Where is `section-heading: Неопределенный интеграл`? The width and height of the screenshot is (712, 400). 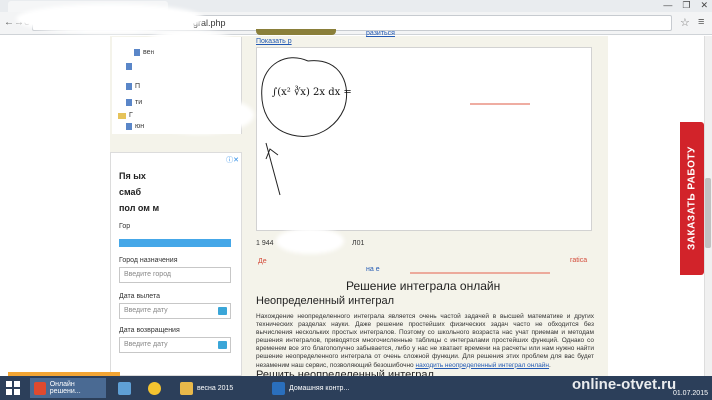 section-heading: Неопределенный интеграл is located at coordinates (325, 301).